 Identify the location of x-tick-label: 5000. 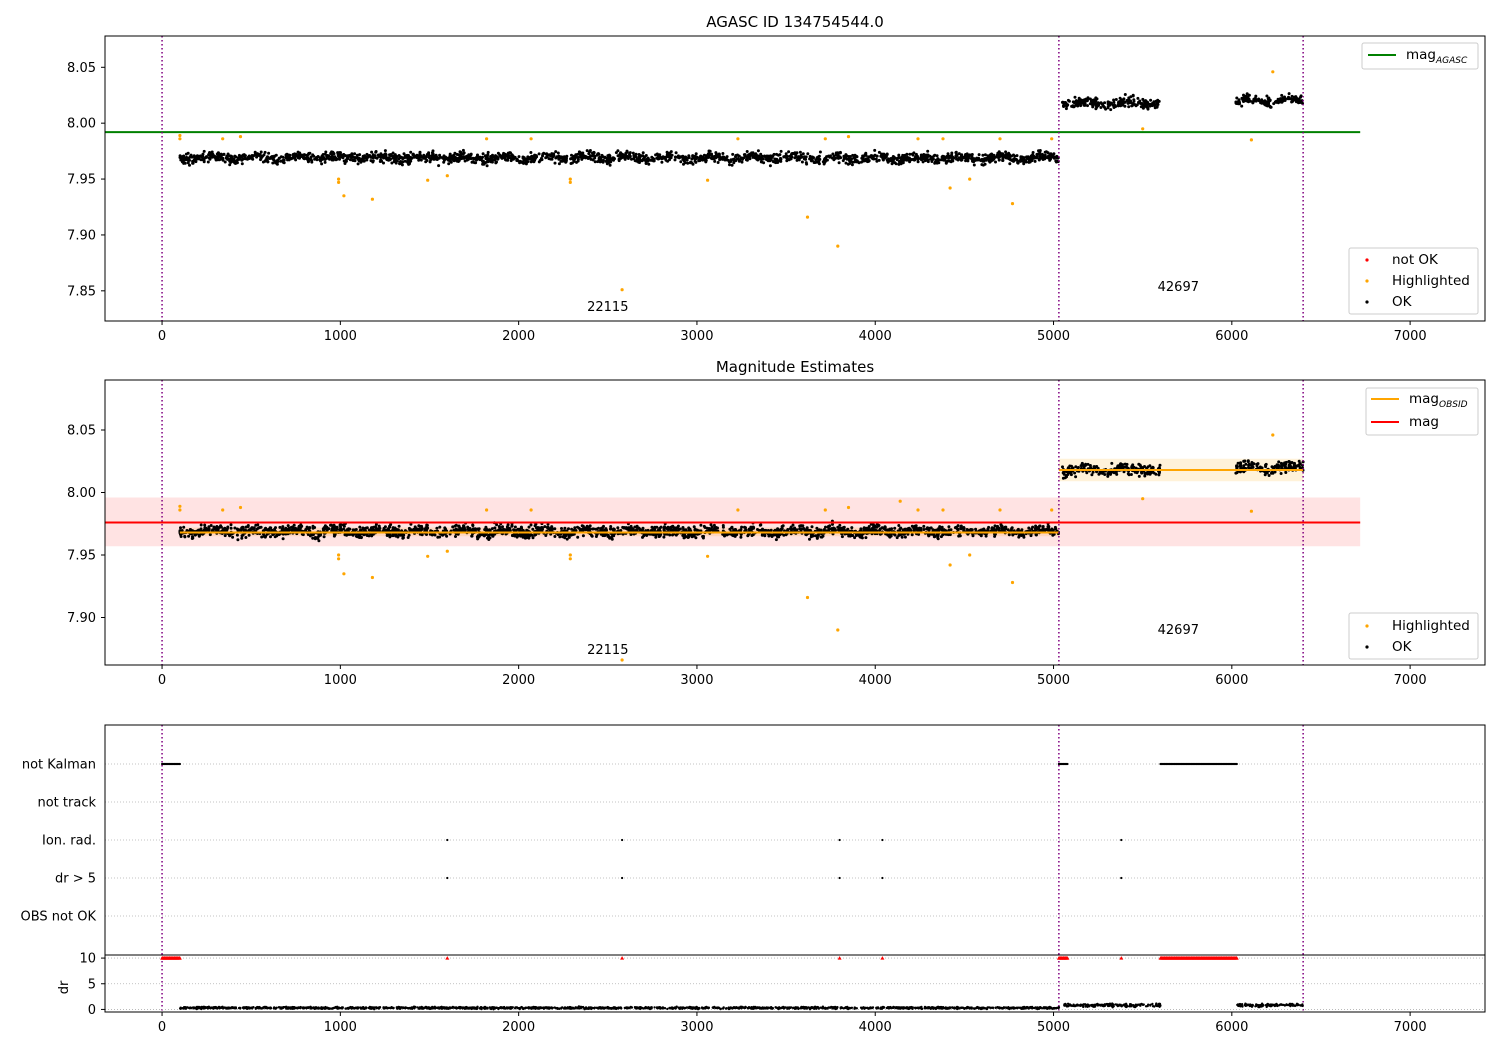
(1053, 336).